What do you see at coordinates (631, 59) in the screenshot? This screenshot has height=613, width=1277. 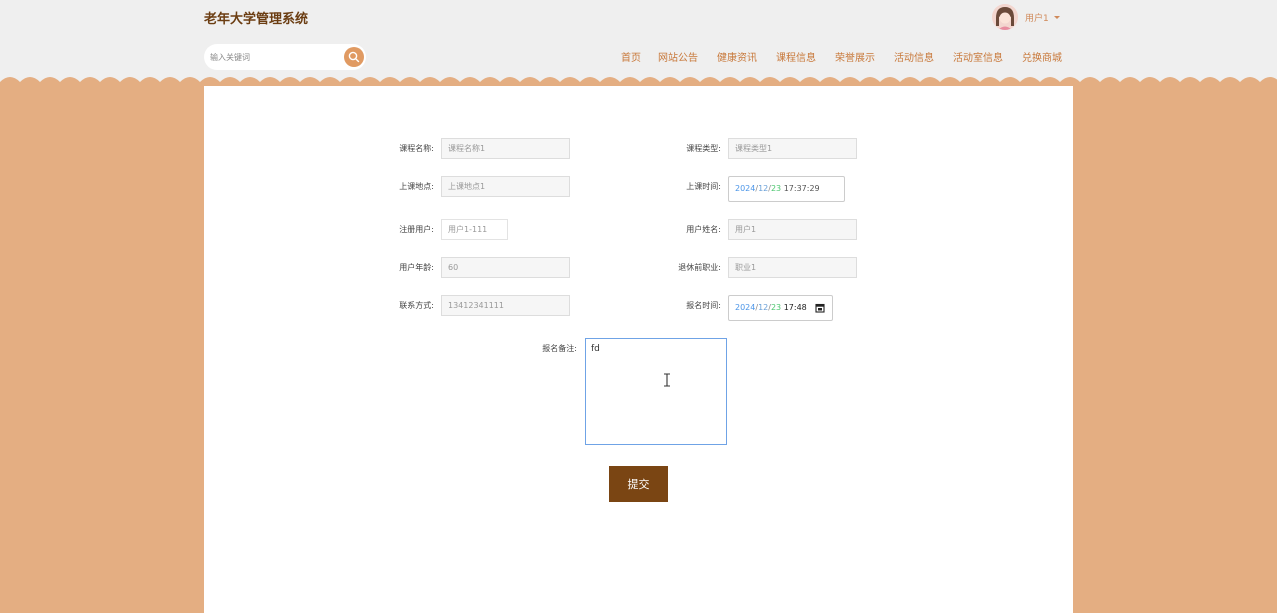 I see `nav-home: 首页` at bounding box center [631, 59].